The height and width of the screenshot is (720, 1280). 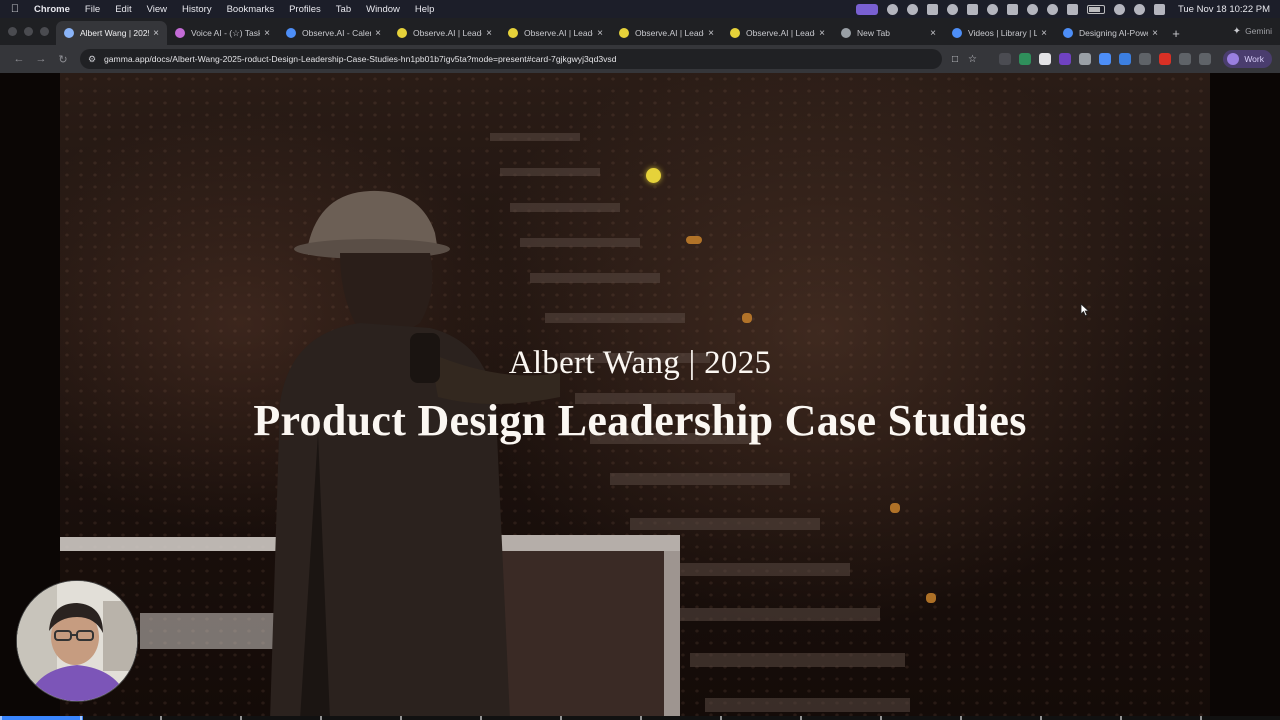 I want to click on new-tab-button: +, so click(x=1176, y=33).